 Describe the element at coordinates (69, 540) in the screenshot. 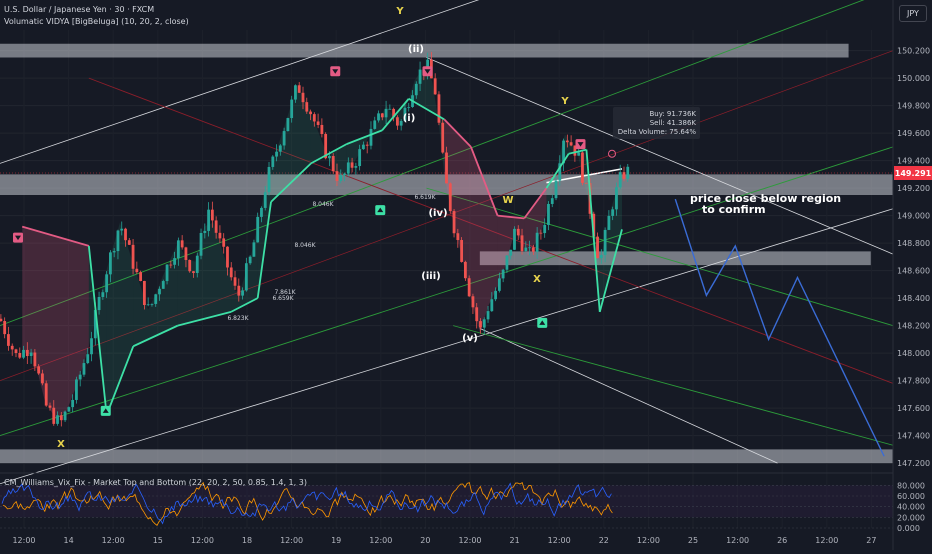

I see `time-tick-label: 14` at that location.